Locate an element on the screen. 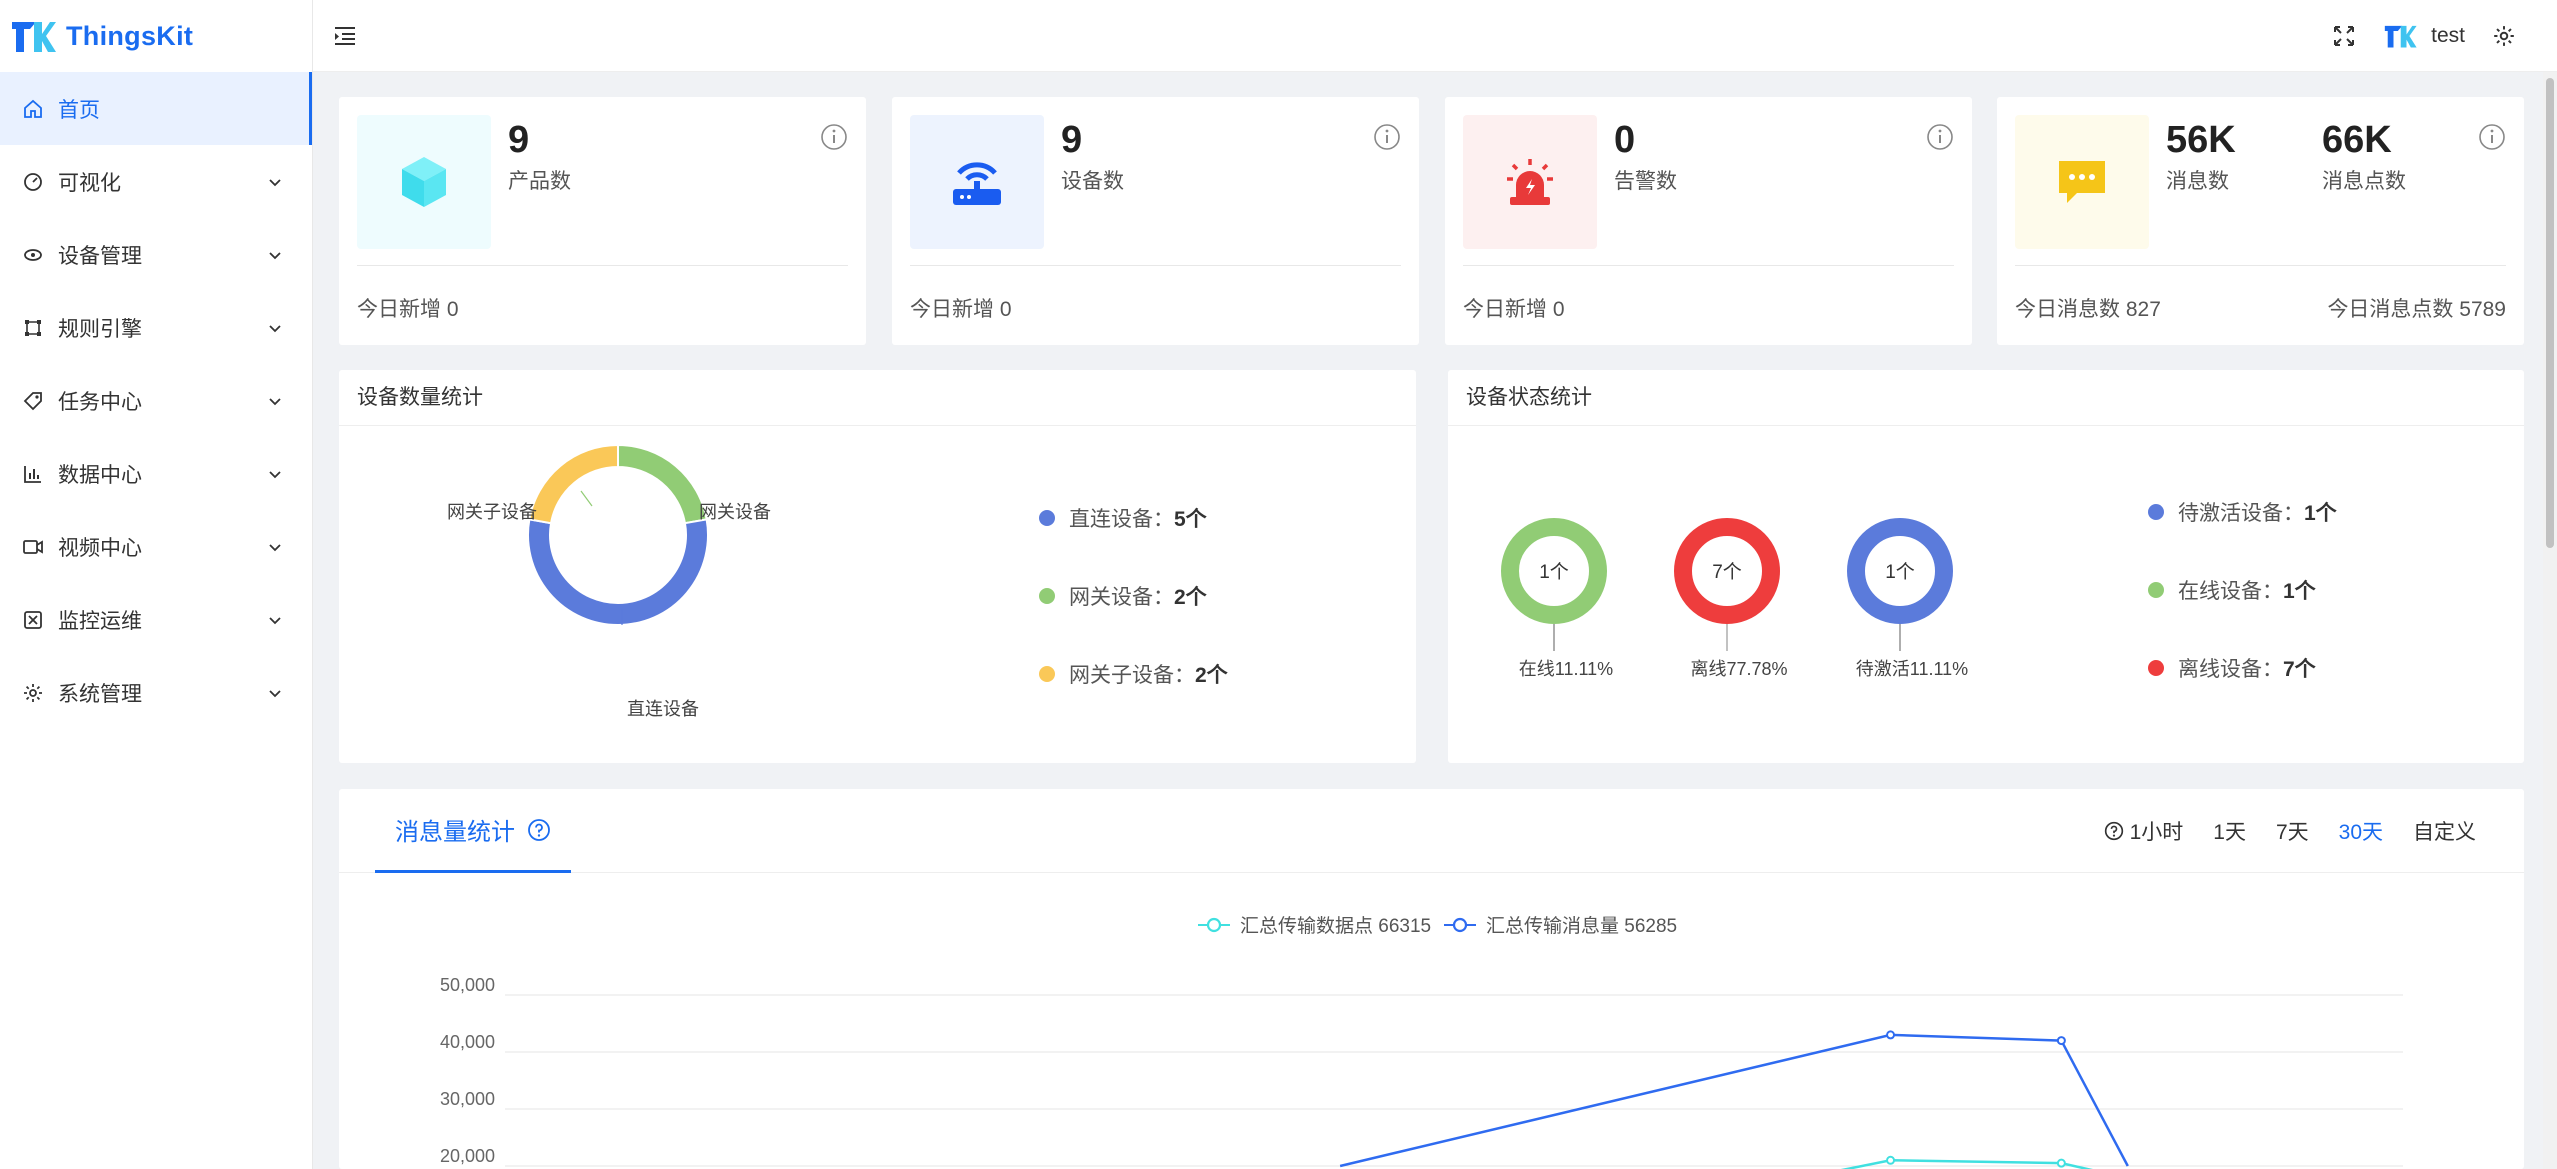 Image resolution: width=2557 pixels, height=1169 pixels. sidebar-item-home: 首页 is located at coordinates (156, 108).